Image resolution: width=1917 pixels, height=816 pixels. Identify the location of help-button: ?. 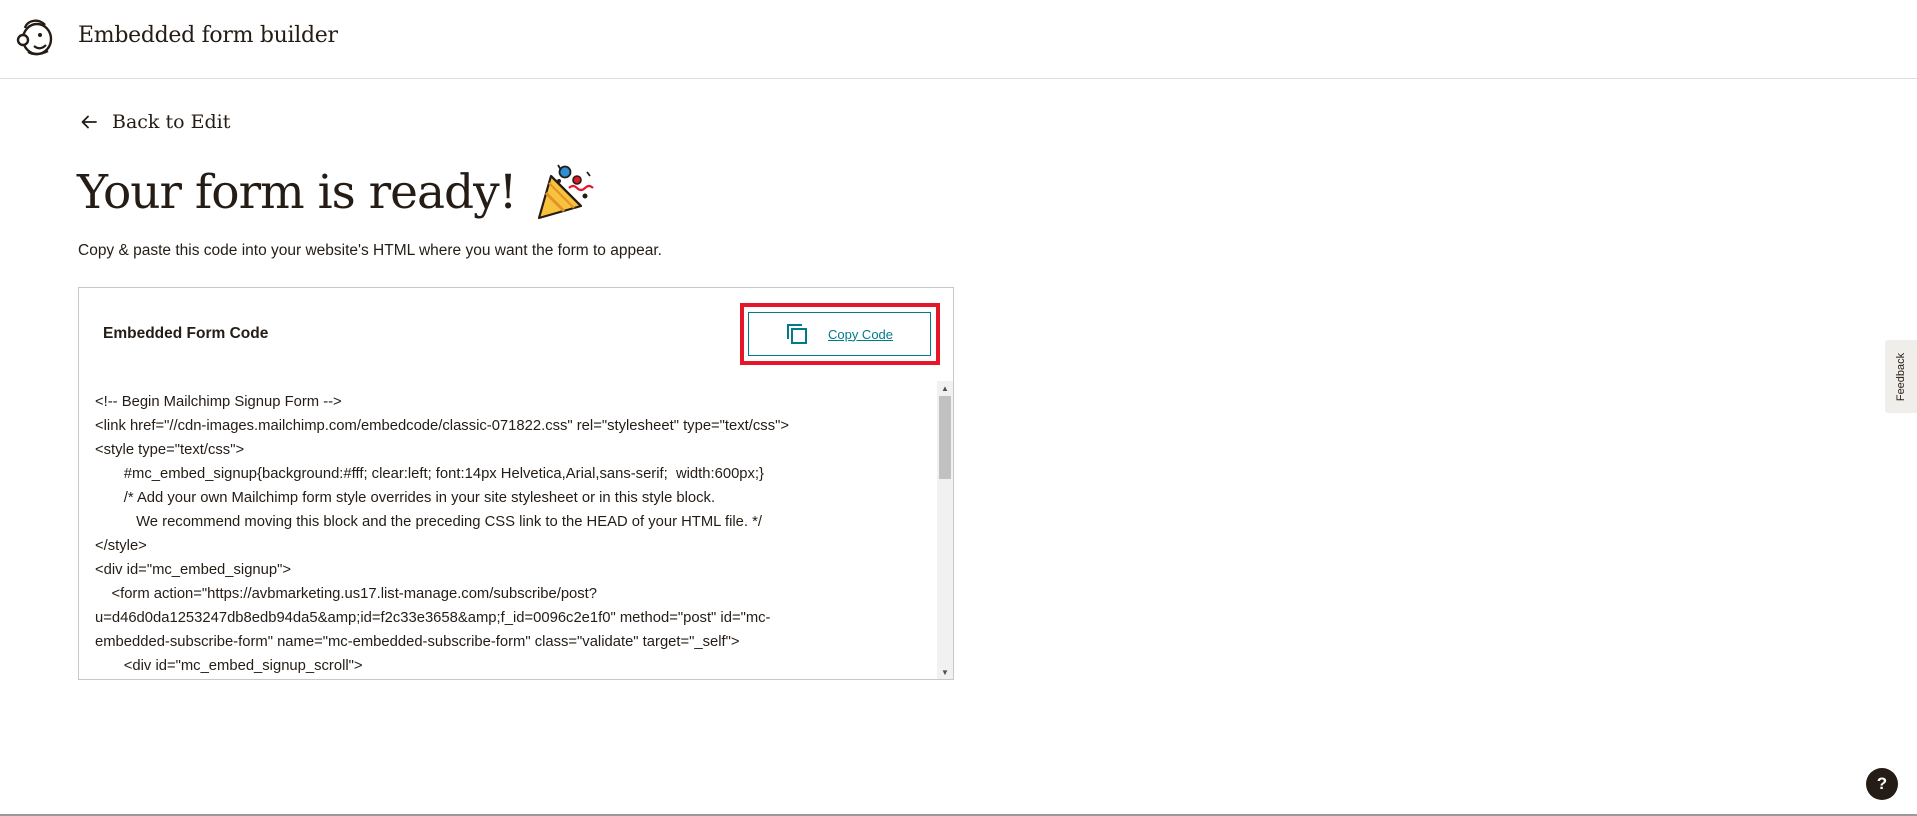
(1882, 784).